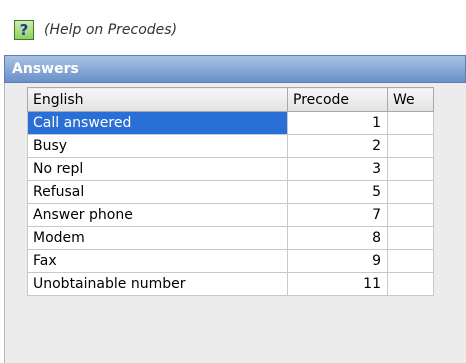  Describe the element at coordinates (157, 284) in the screenshot. I see `answer-english-cell: Unobtainable number` at that location.